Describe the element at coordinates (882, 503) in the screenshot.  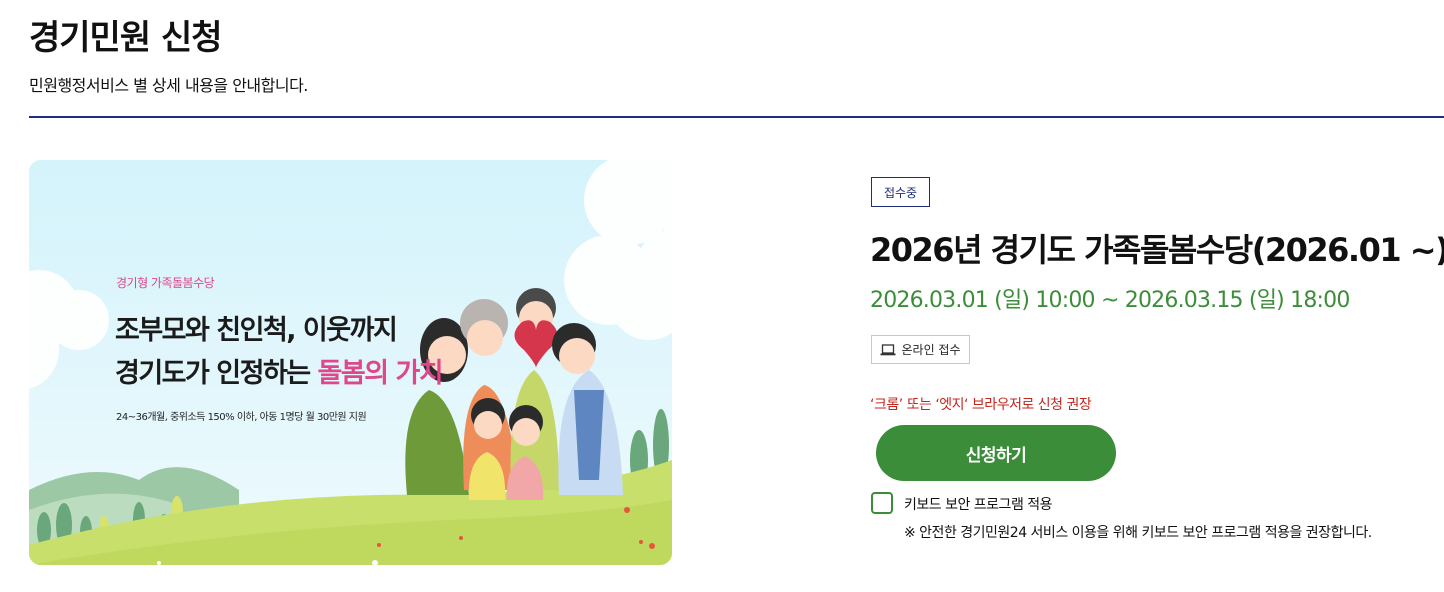
I see `keyboard-security-checkbox` at that location.